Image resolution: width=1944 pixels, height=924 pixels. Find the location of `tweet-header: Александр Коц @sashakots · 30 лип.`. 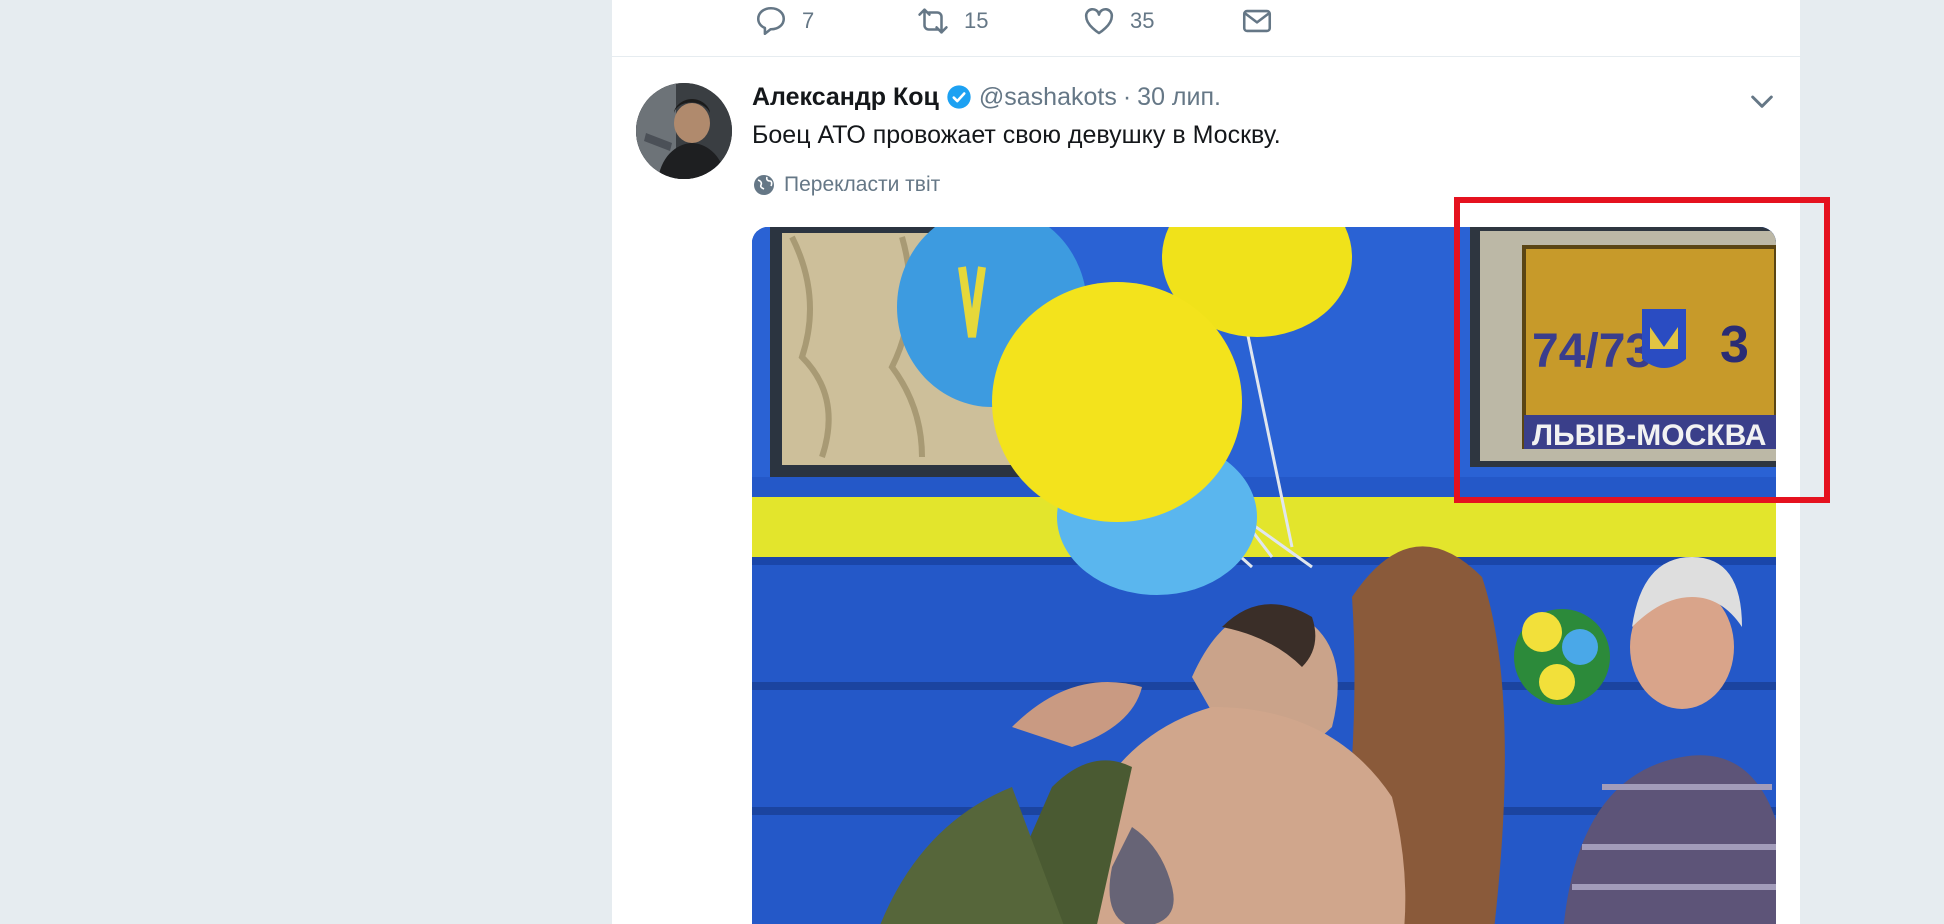

tweet-header: Александр Коц @sashakots · 30 лип. is located at coordinates (986, 97).